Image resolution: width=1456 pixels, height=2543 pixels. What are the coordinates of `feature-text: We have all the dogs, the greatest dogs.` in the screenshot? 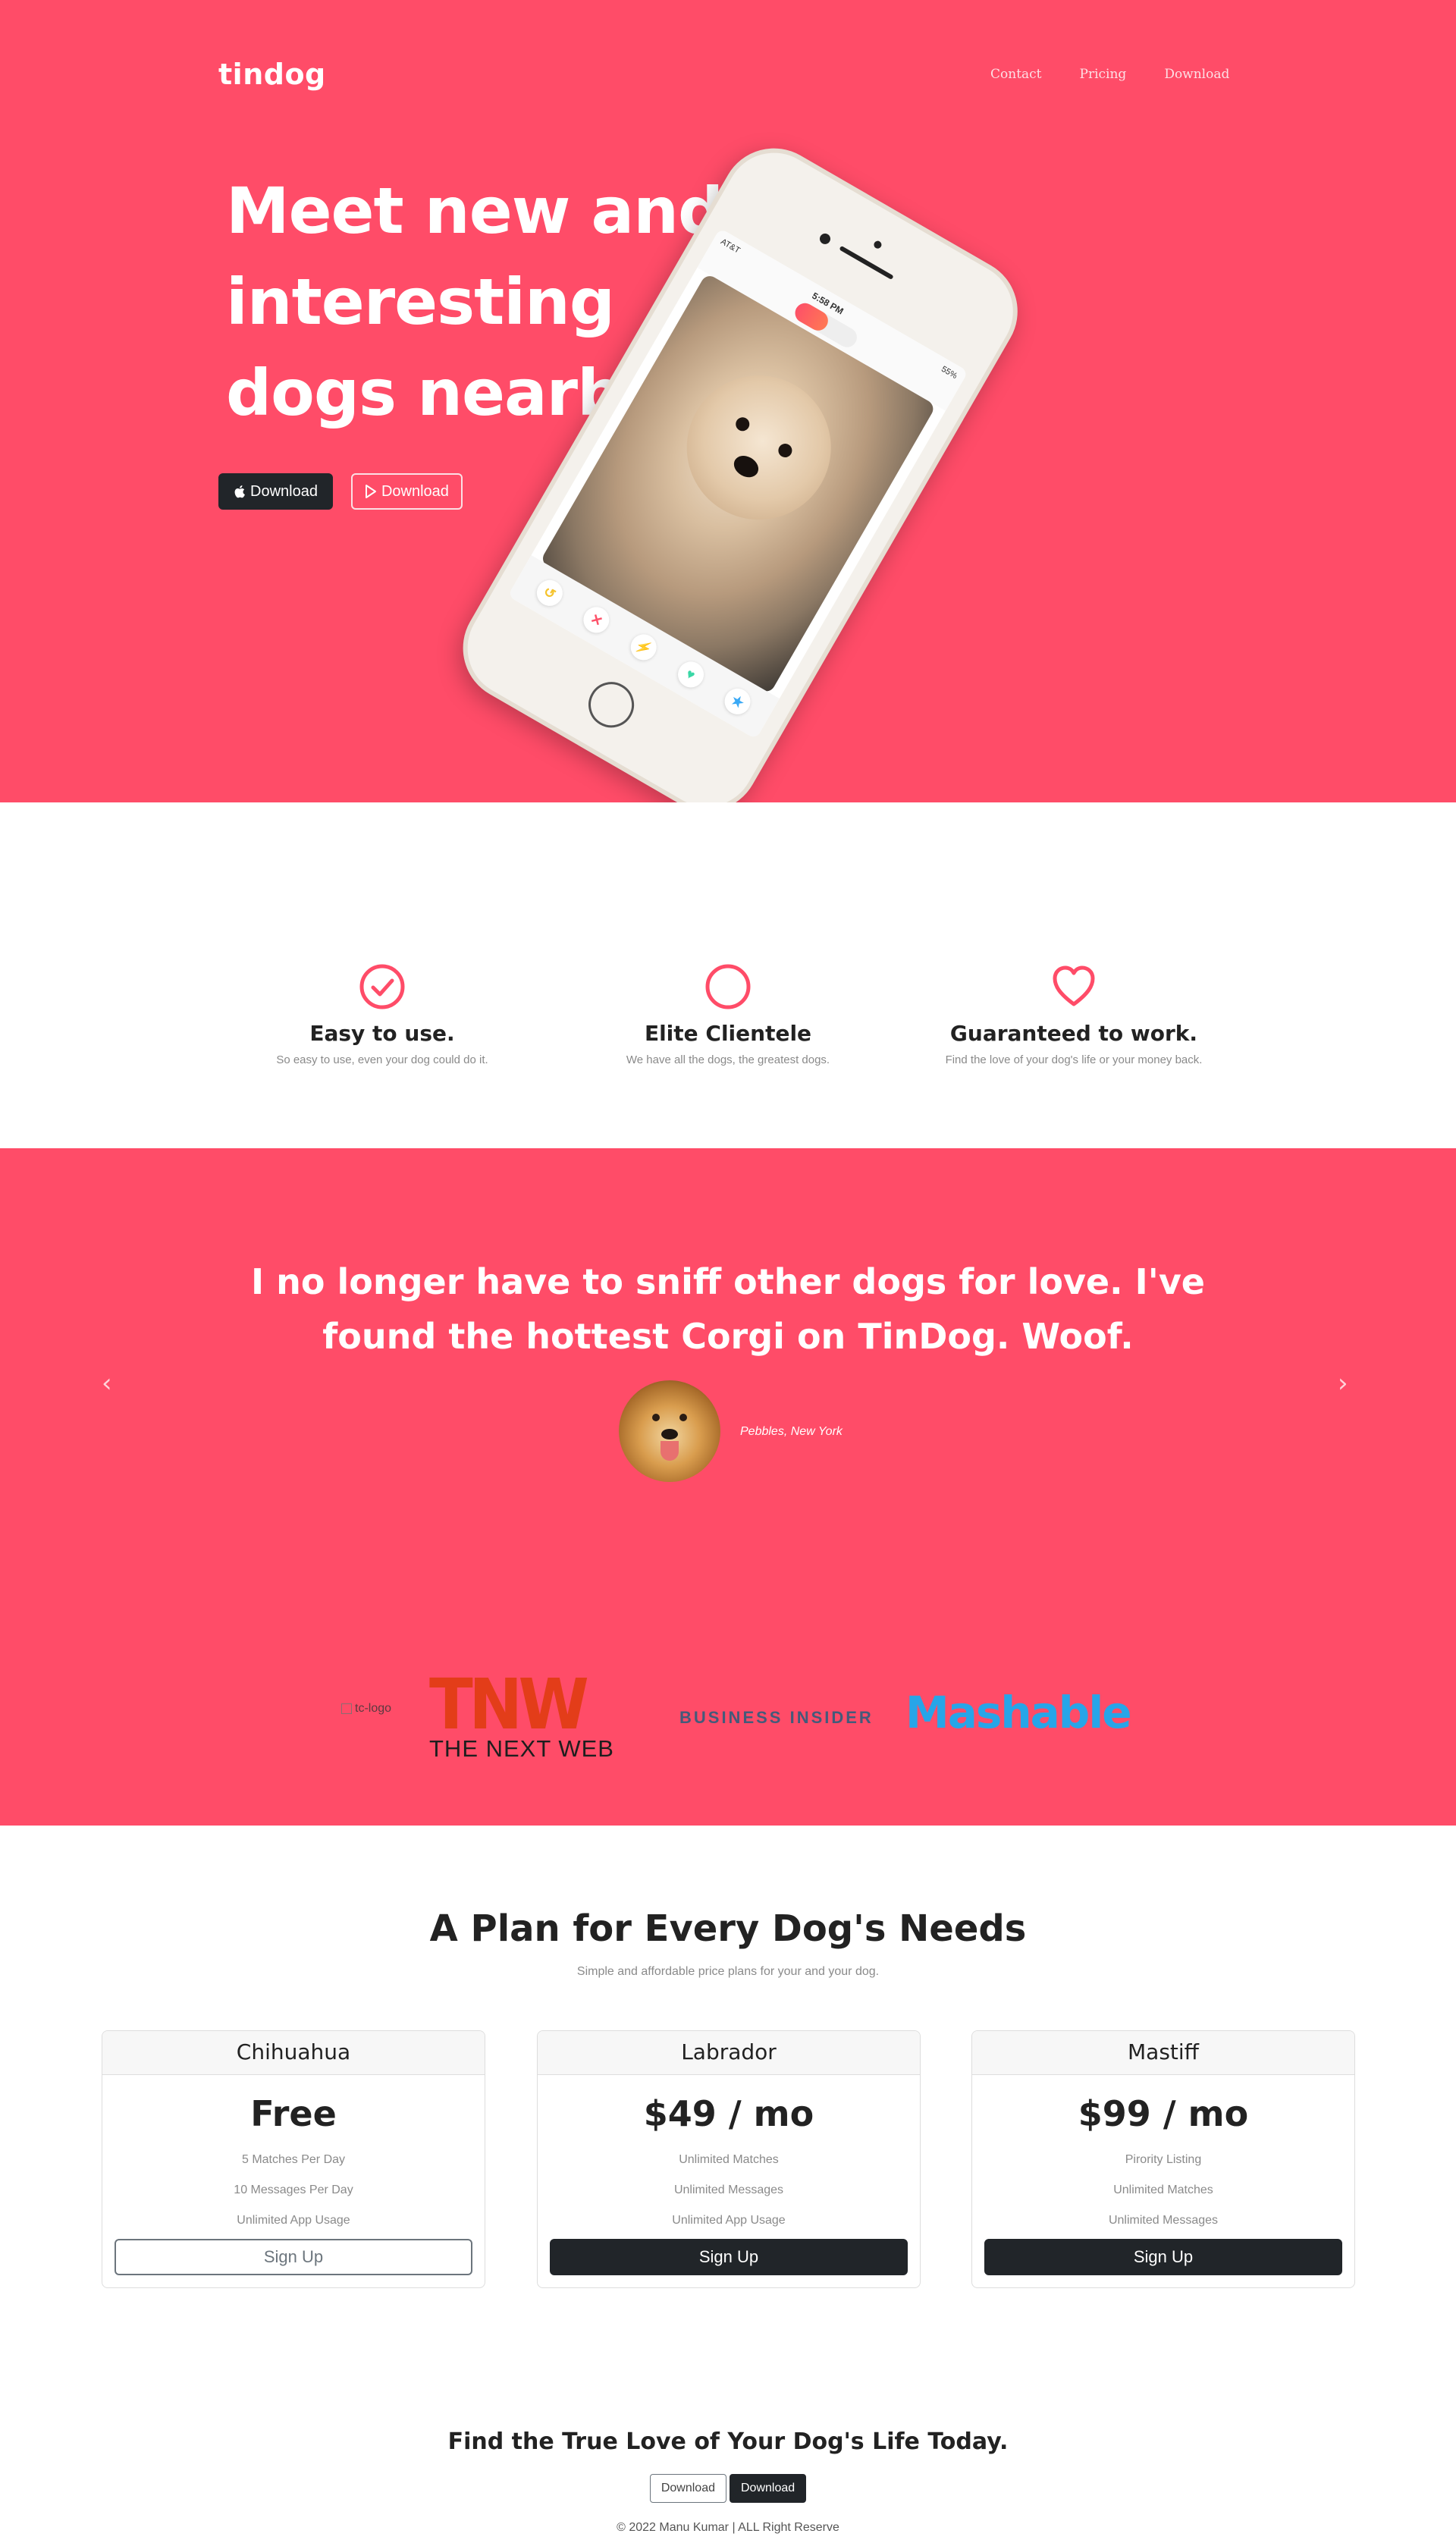 It's located at (728, 1059).